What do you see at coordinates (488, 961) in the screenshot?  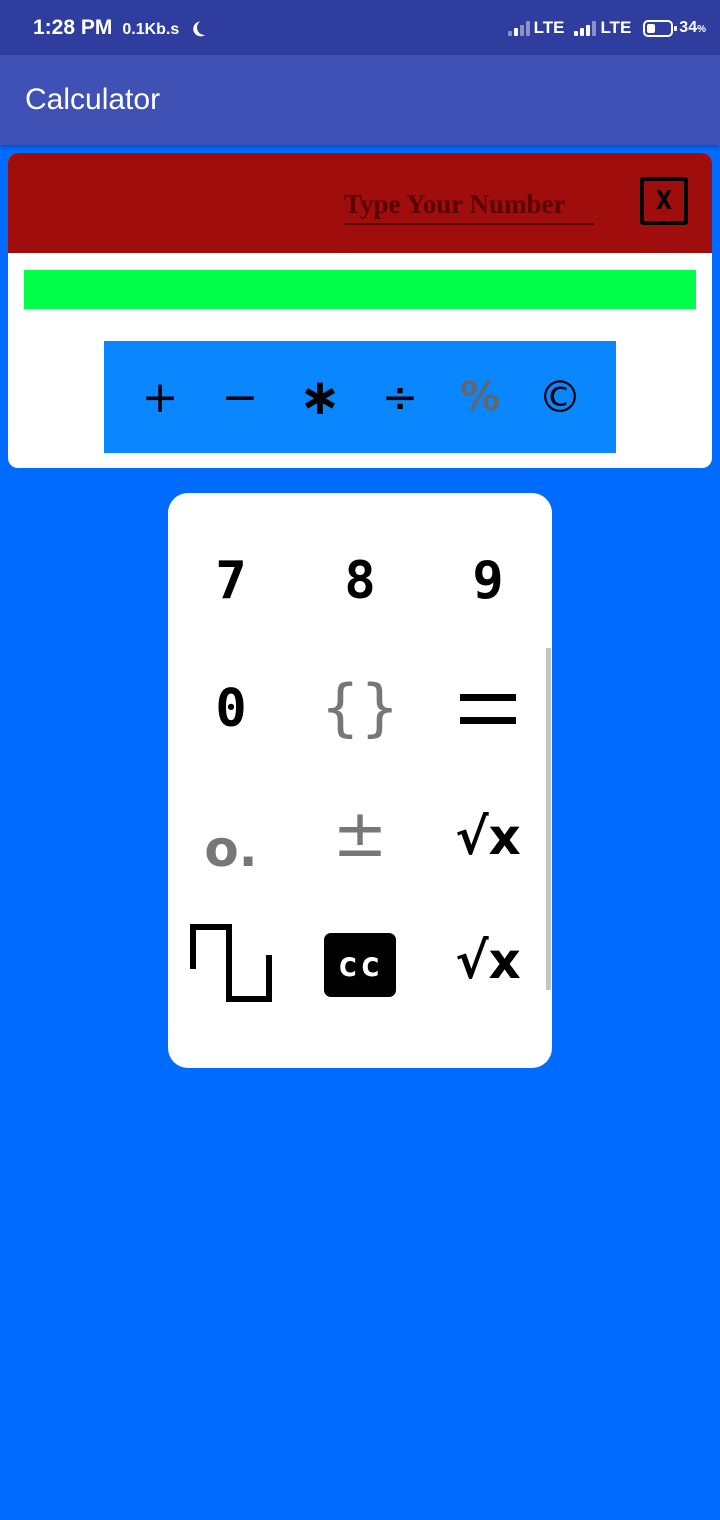 I see `sqrt-button-2: √x` at bounding box center [488, 961].